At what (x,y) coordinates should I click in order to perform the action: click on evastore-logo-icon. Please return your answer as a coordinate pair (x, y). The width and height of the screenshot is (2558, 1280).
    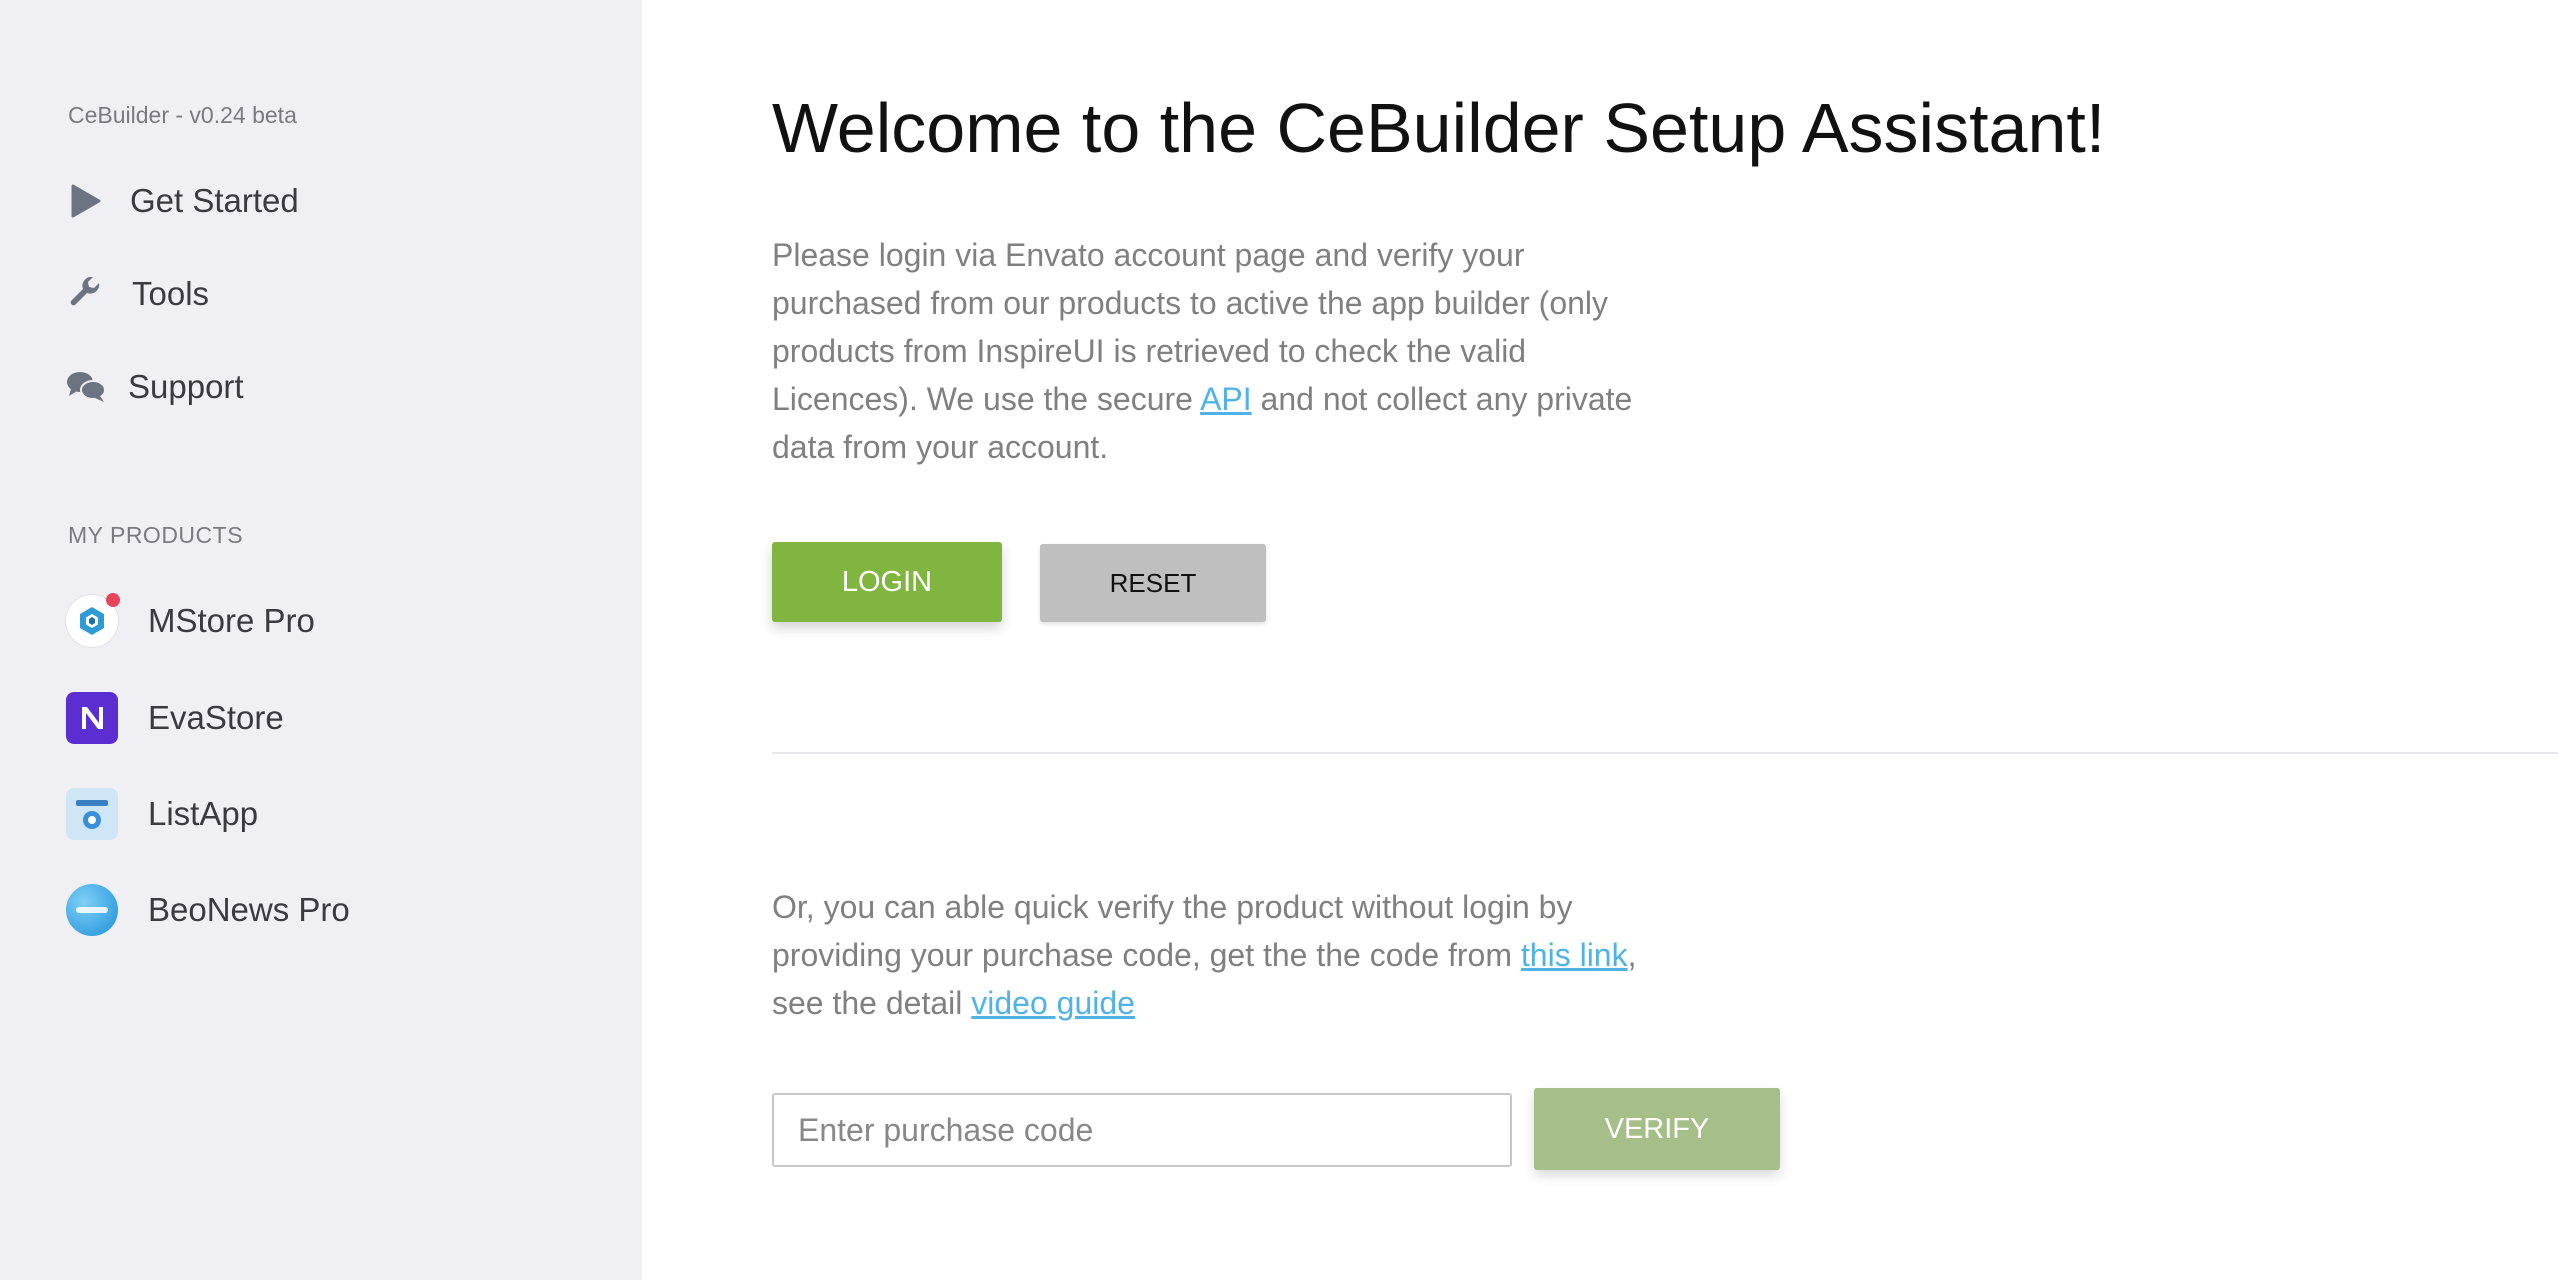
    Looking at the image, I should click on (92, 718).